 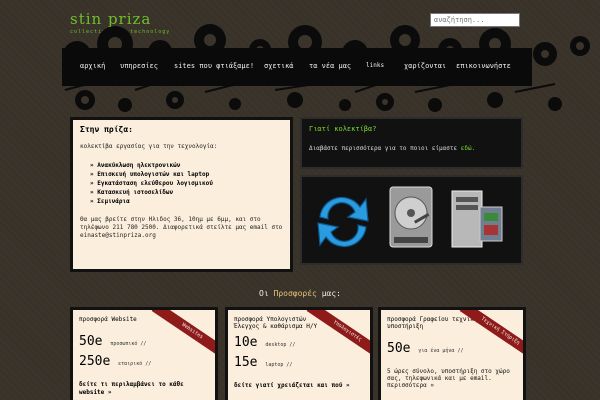 What do you see at coordinates (186, 165) in the screenshot?
I see `list-item: Ανακύκλωση ηλεκτρονικών` at bounding box center [186, 165].